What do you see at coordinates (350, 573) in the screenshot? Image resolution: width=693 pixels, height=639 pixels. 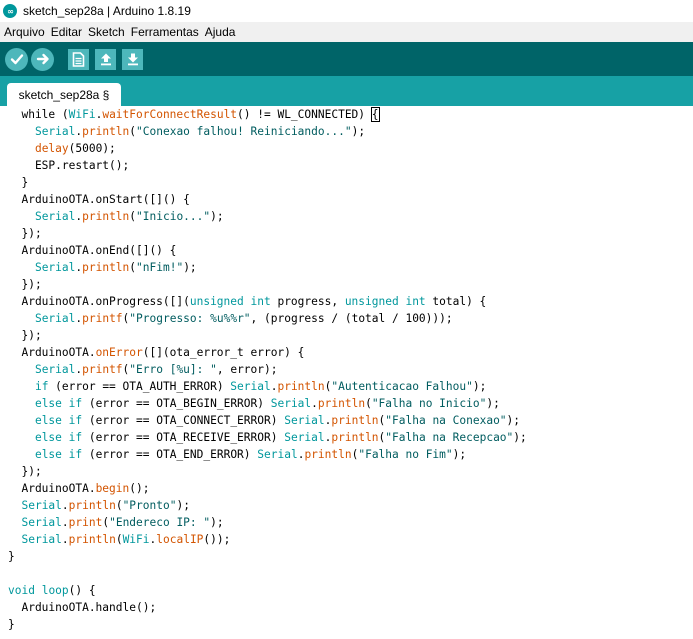 I see `code-line` at bounding box center [350, 573].